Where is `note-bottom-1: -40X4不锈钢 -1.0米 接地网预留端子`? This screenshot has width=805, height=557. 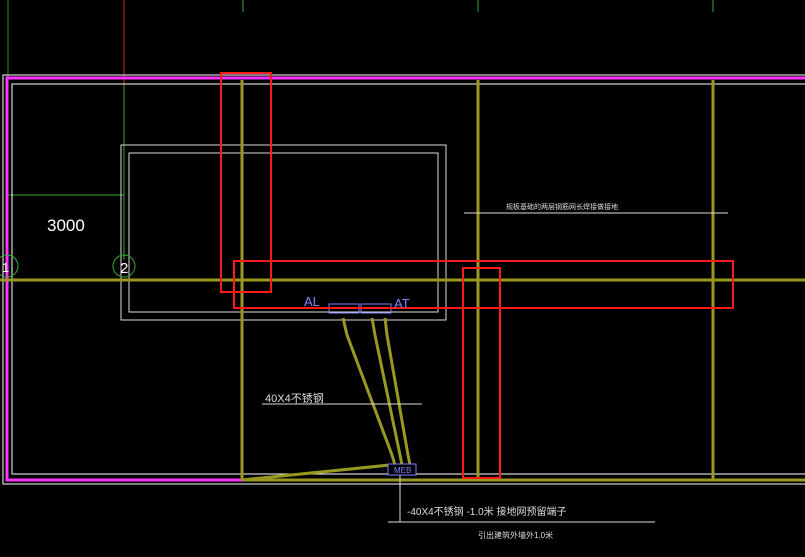
note-bottom-1: -40X4不锈钢 -1.0米 接地网预留端子 is located at coordinates (486, 511).